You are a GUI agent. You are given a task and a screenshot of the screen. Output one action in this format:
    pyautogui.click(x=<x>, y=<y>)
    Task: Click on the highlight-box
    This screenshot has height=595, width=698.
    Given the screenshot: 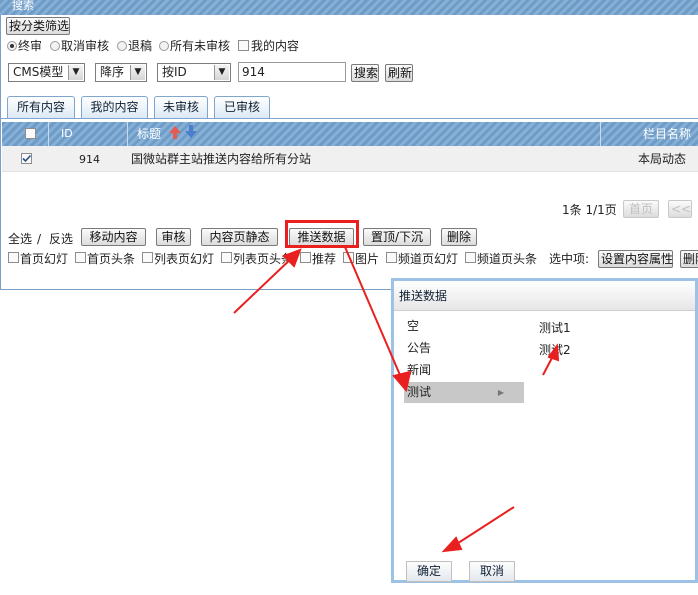 What is the action you would take?
    pyautogui.click(x=322, y=234)
    